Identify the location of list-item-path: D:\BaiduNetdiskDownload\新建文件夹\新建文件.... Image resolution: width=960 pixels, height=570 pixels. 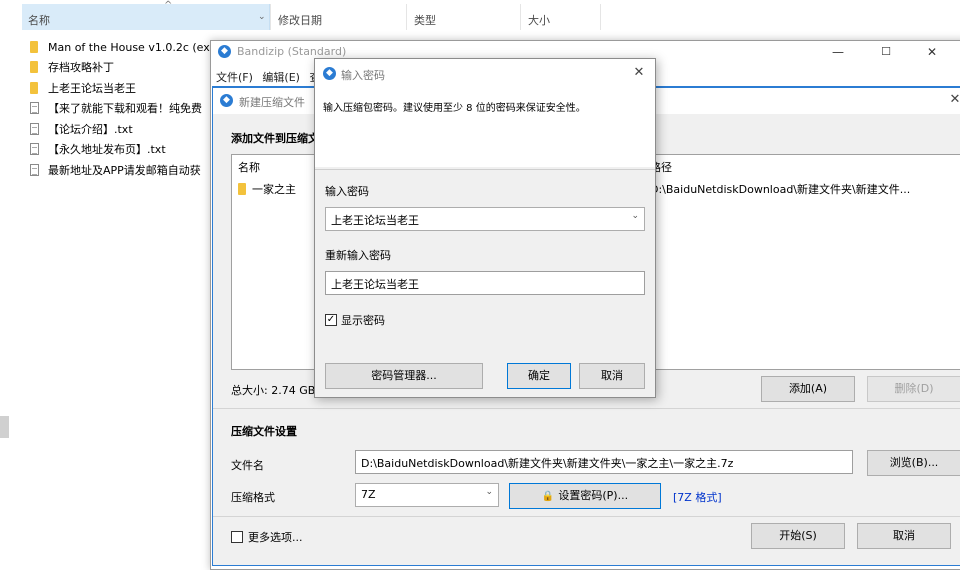
(780, 189).